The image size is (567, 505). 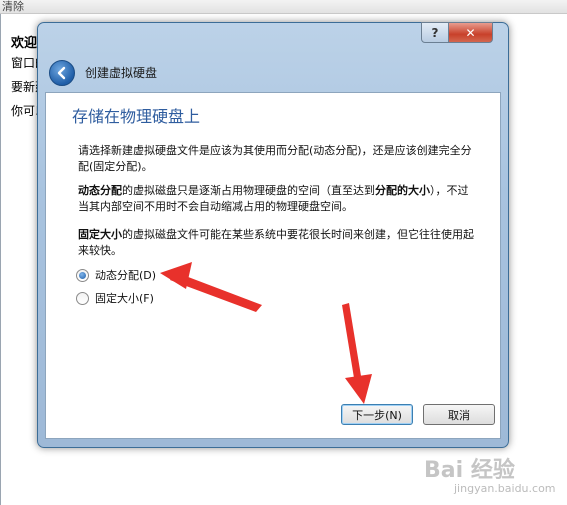 I want to click on watermark-logo: Bai 经验, so click(x=469, y=470).